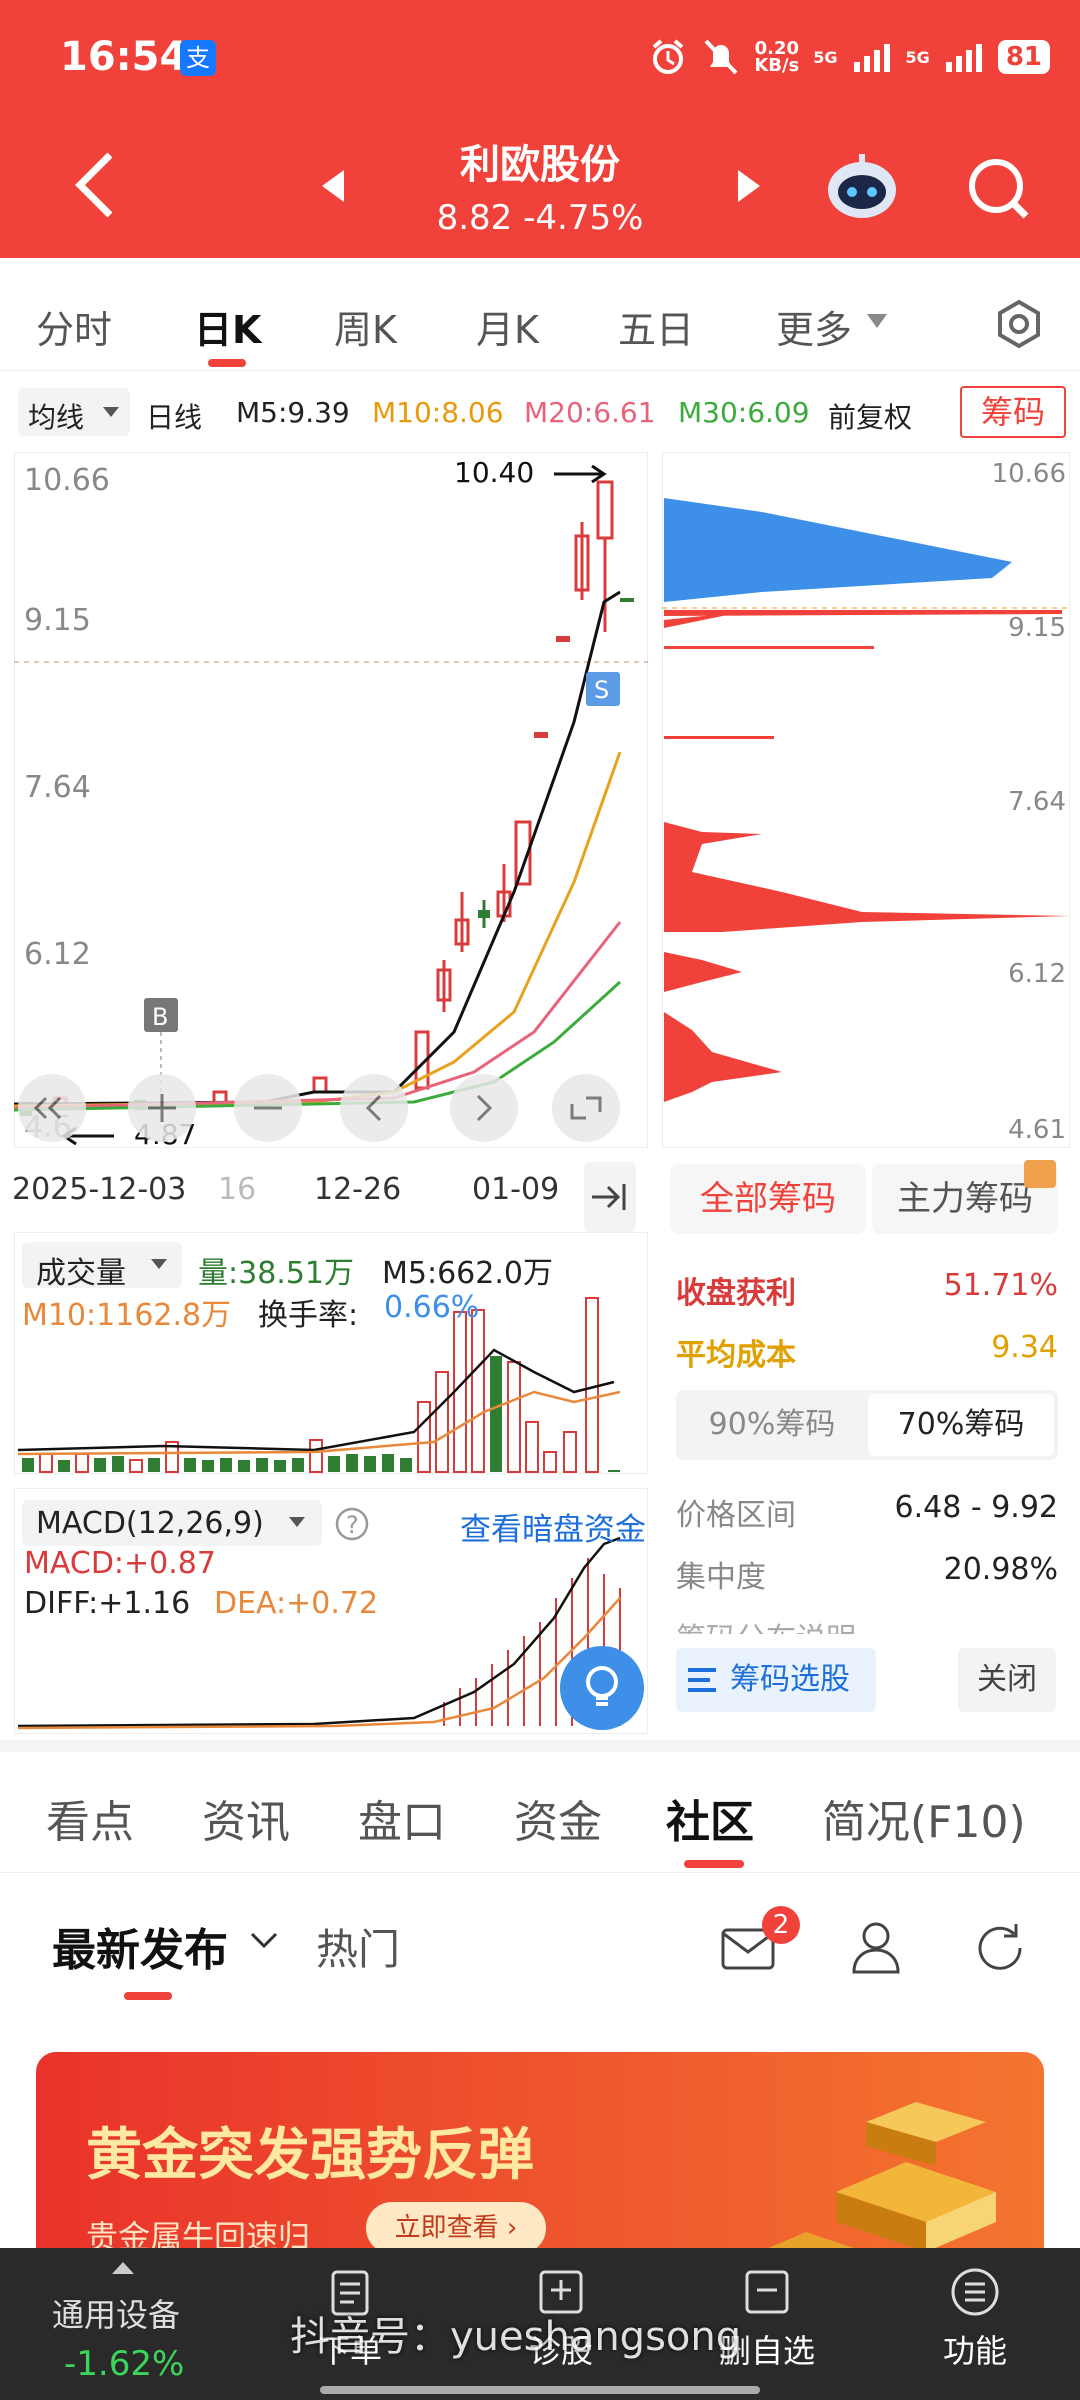 Image resolution: width=1080 pixels, height=2400 pixels. What do you see at coordinates (961, 1425) in the screenshot?
I see `chip-70-option: 70%筹码` at bounding box center [961, 1425].